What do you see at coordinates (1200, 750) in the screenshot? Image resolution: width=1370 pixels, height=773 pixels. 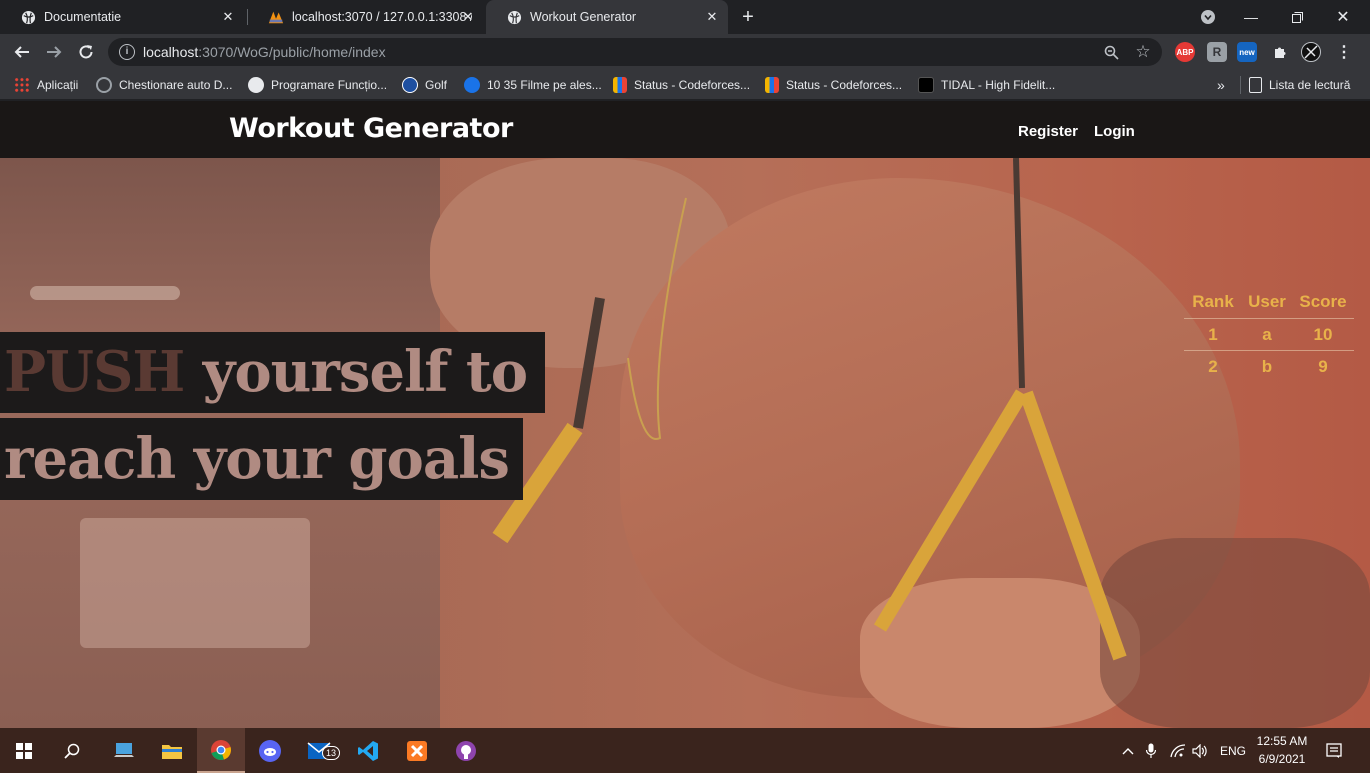 I see `volume-icon` at bounding box center [1200, 750].